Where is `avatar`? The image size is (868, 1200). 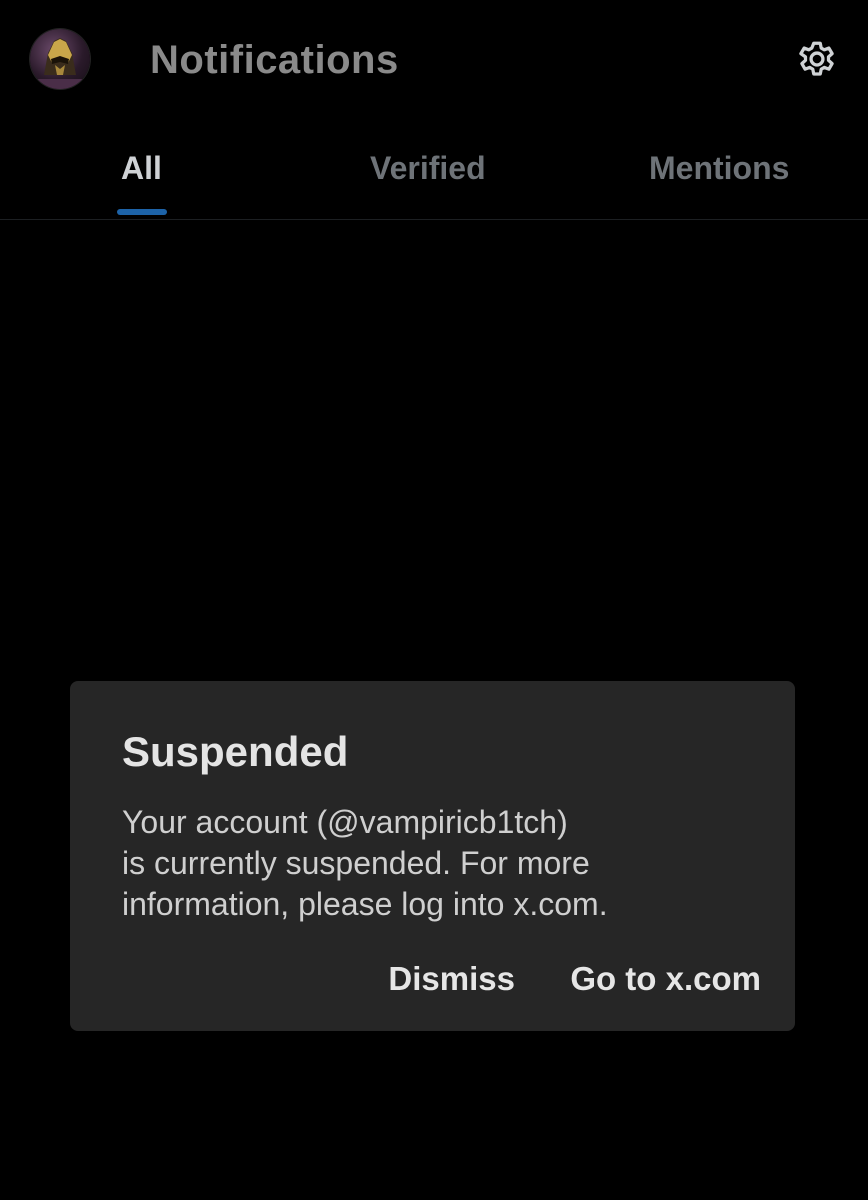
avatar is located at coordinates (60, 59).